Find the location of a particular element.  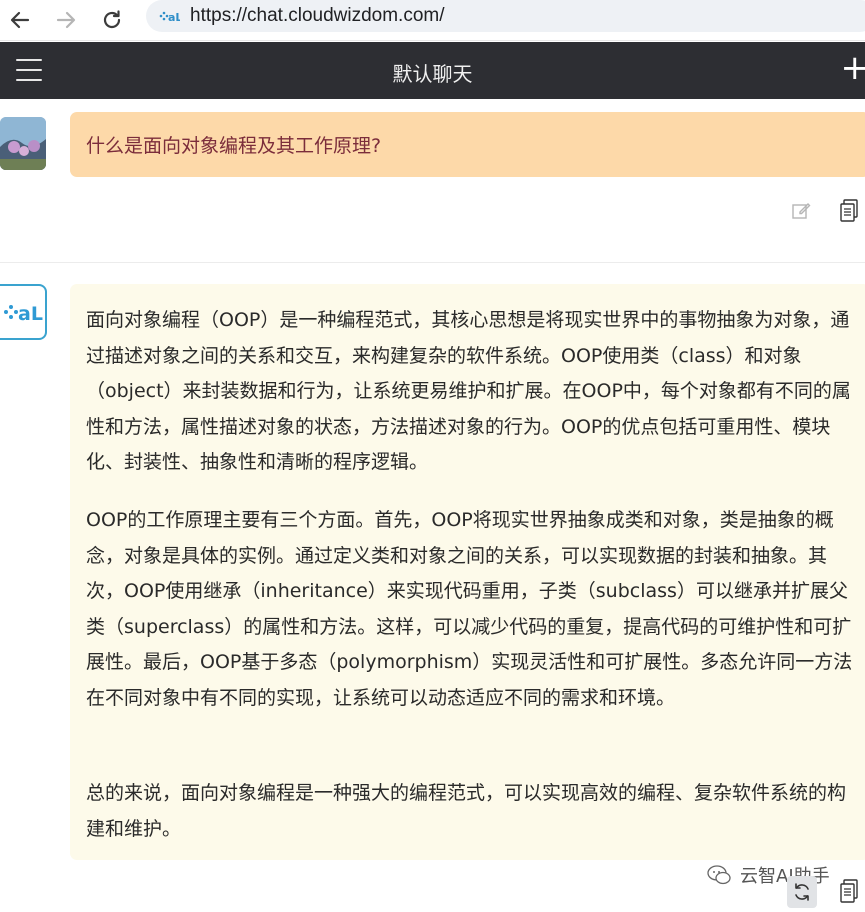

chat-title: 默认聊天 is located at coordinates (432, 74).